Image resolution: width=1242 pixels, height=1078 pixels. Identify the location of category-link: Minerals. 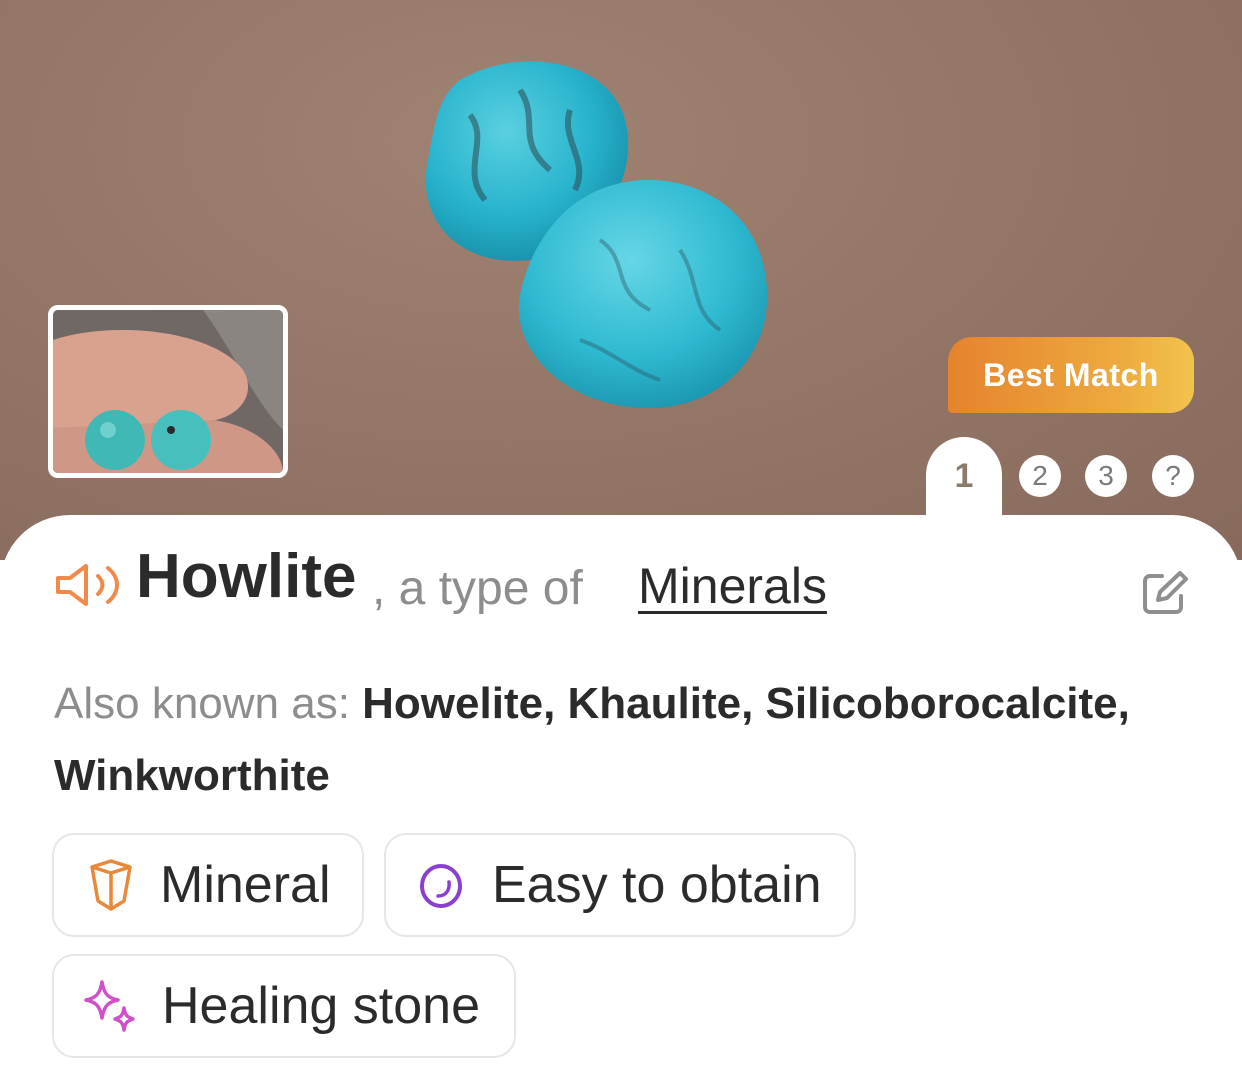
(732, 586).